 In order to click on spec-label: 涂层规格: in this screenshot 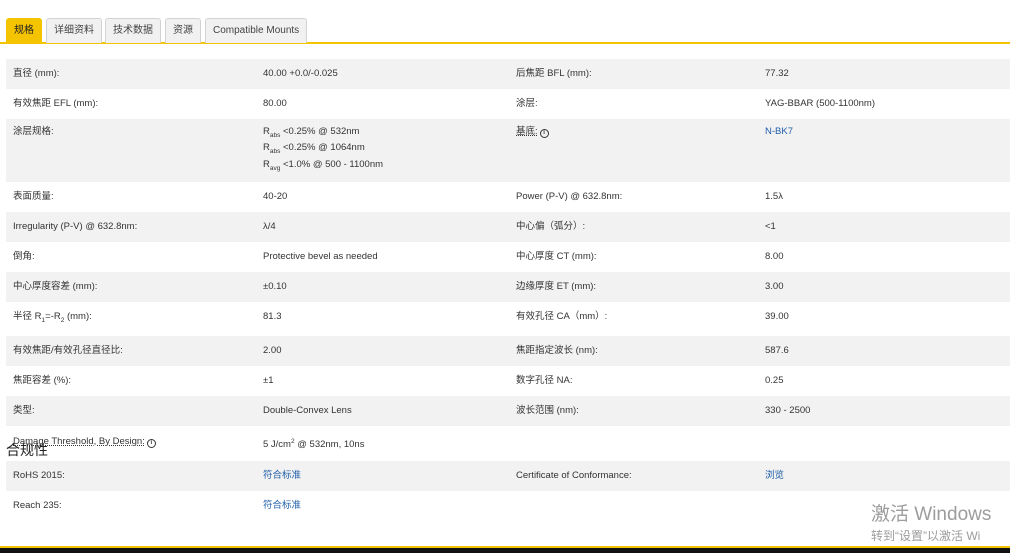, I will do `click(33, 131)`.